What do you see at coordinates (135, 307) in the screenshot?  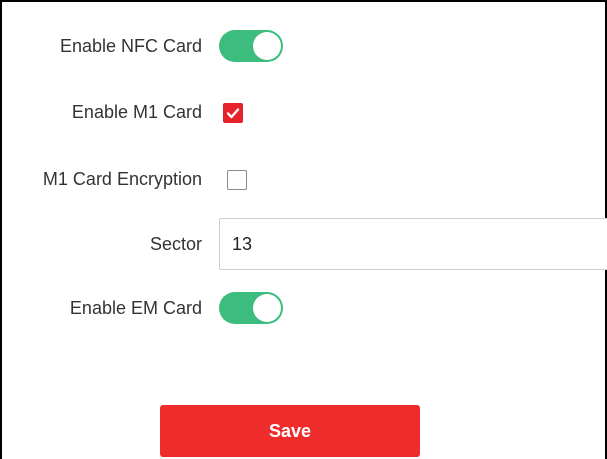 I see `em-card-label: Enable EM Card` at bounding box center [135, 307].